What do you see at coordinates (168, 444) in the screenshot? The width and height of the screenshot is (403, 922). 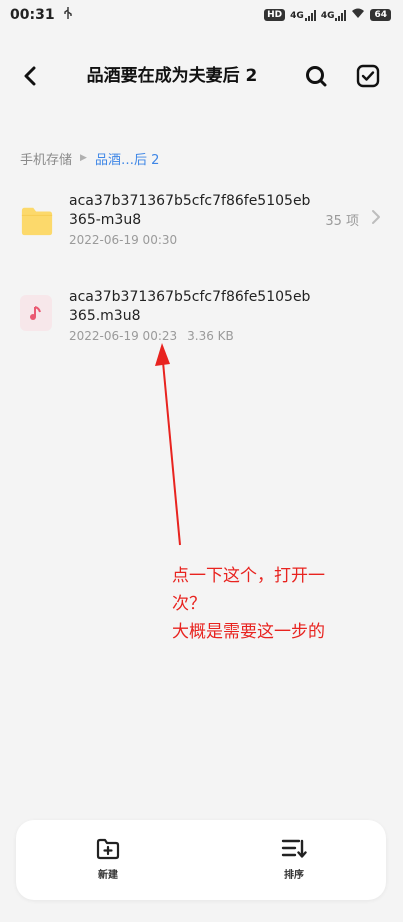 I see `annotation-arrow` at bounding box center [168, 444].